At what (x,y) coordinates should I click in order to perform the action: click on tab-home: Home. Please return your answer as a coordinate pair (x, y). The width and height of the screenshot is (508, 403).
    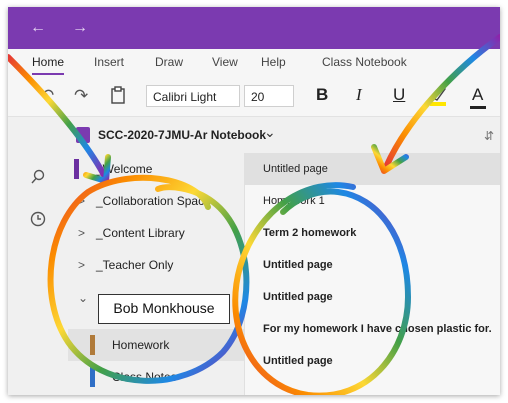
    Looking at the image, I should click on (48, 65).